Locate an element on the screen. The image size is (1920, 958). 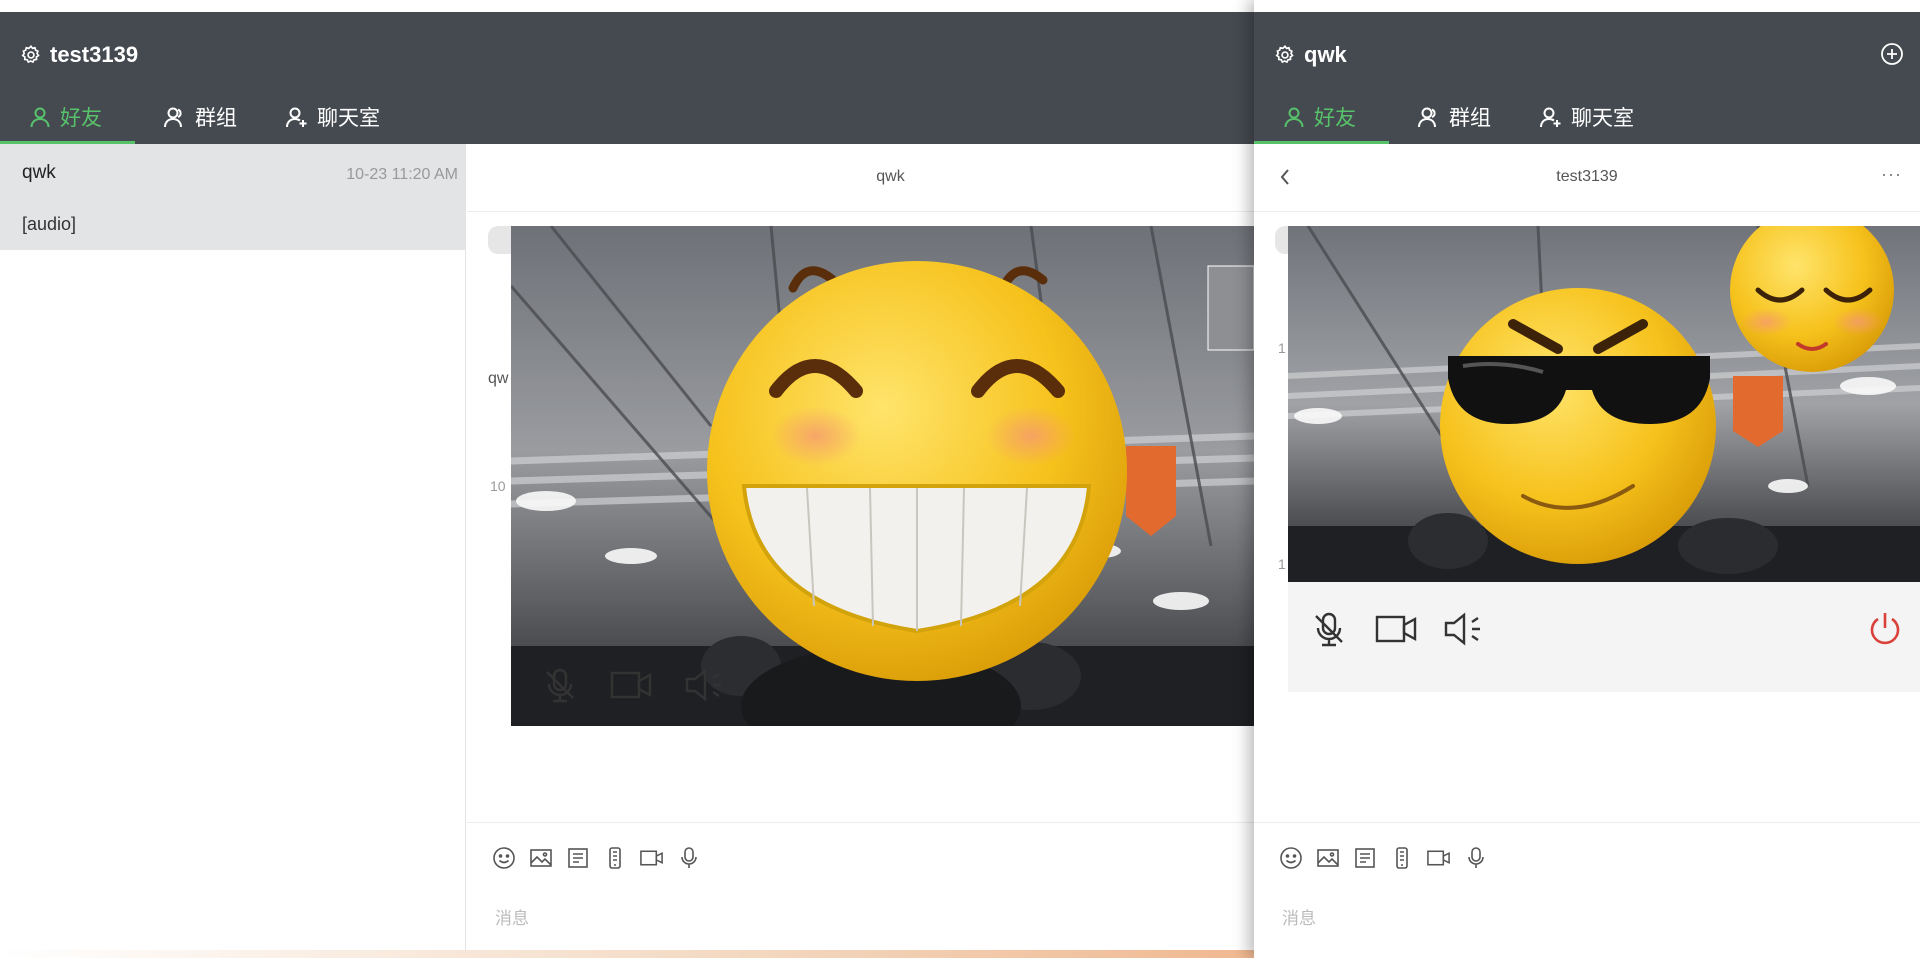
chat-header: qwk is located at coordinates (860, 178).